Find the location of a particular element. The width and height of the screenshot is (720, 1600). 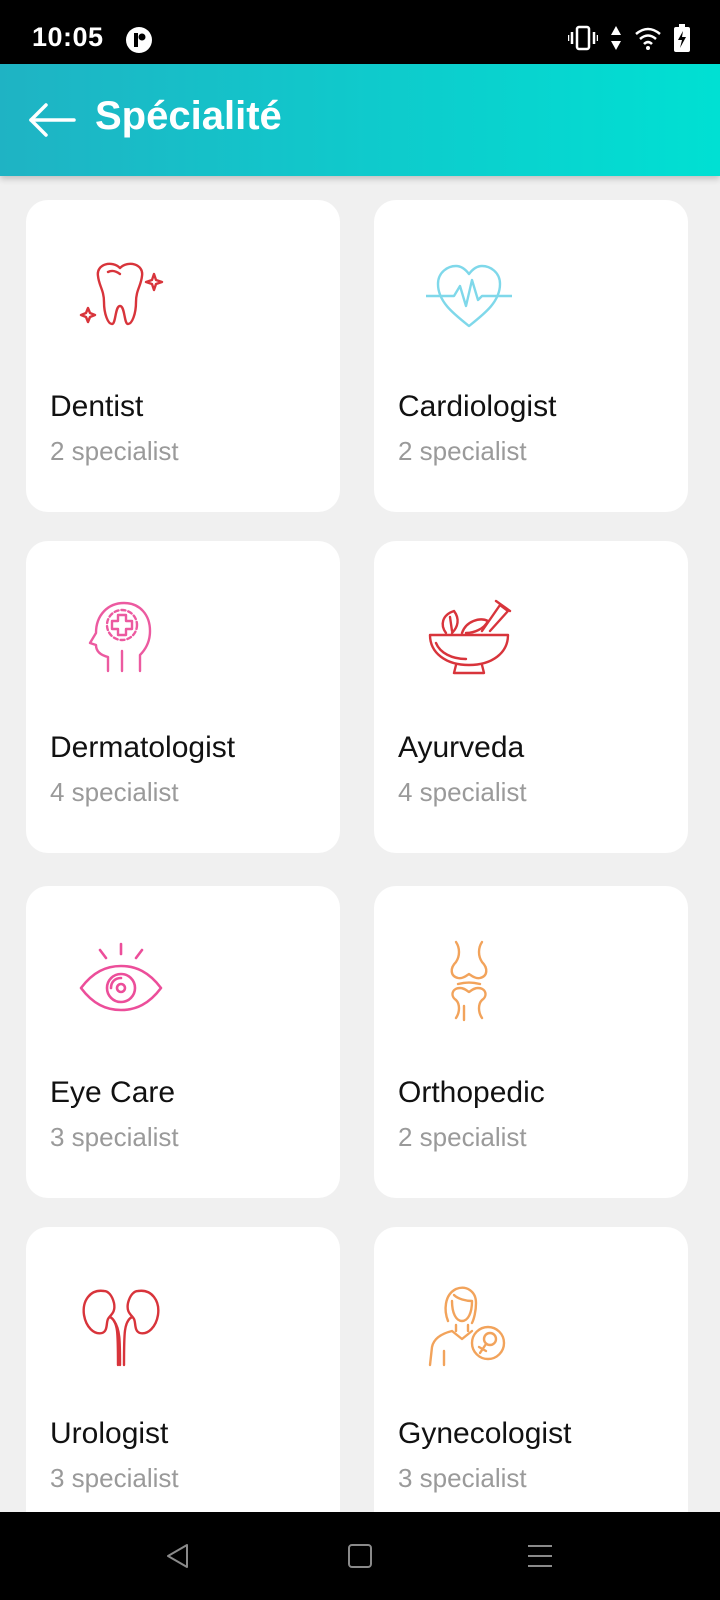

specialty-card-dentist: Dentist 2 specialist is located at coordinates (183, 356).